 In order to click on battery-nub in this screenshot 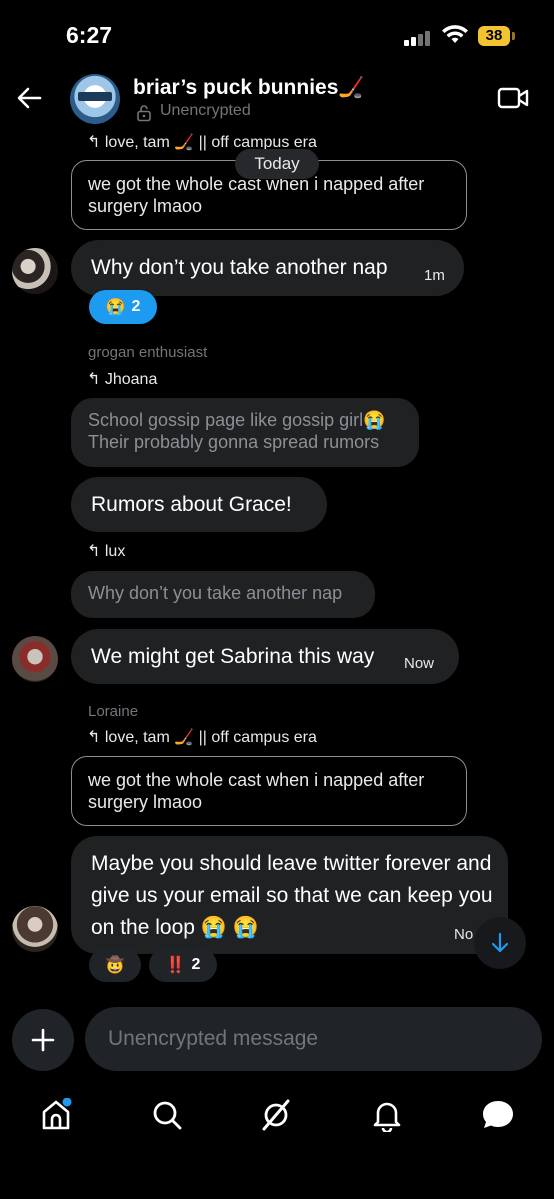, I will do `click(513, 36)`.